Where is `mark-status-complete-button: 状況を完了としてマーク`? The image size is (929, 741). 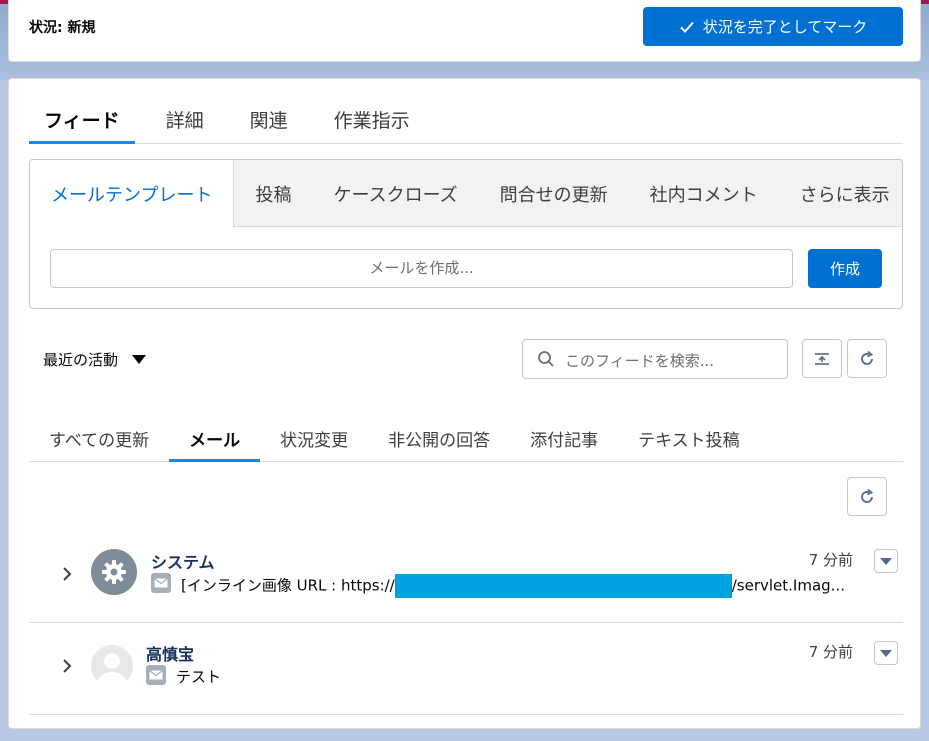 mark-status-complete-button: 状況を完了としてマーク is located at coordinates (773, 26).